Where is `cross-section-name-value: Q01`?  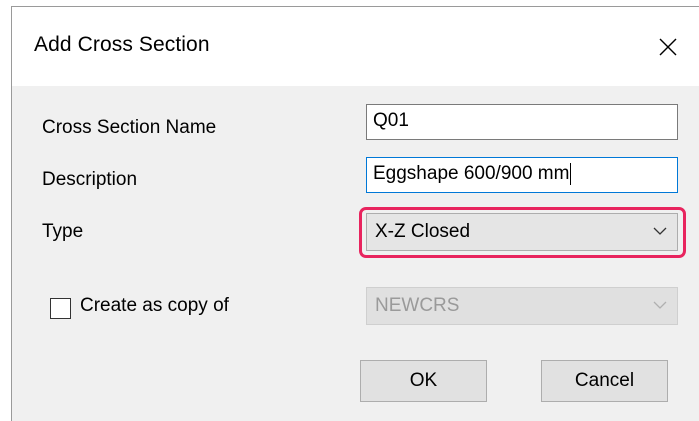 cross-section-name-value: Q01 is located at coordinates (391, 120).